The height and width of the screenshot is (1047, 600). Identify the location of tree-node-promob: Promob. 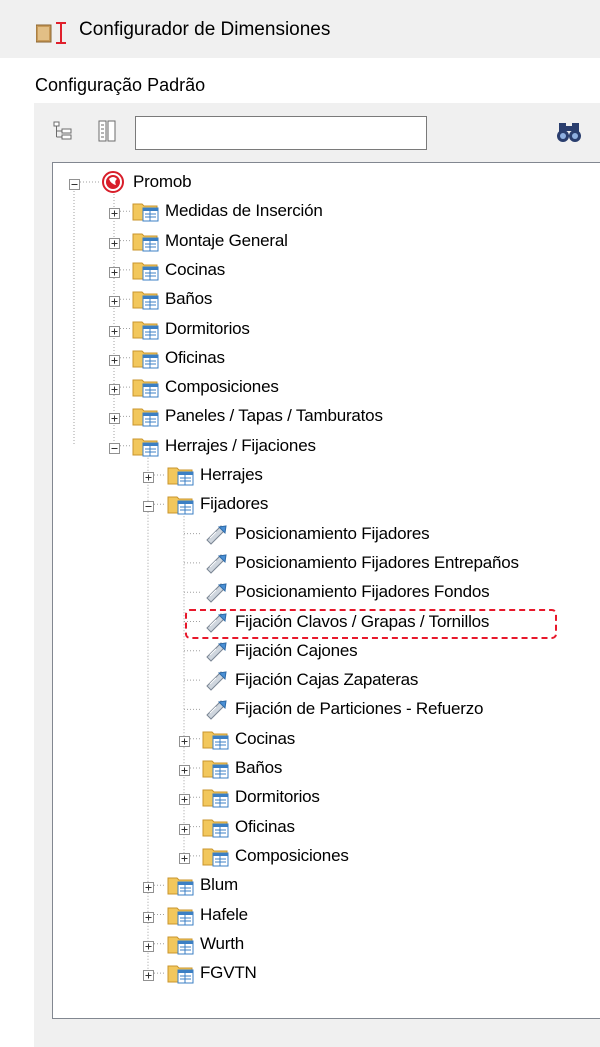
(145, 182).